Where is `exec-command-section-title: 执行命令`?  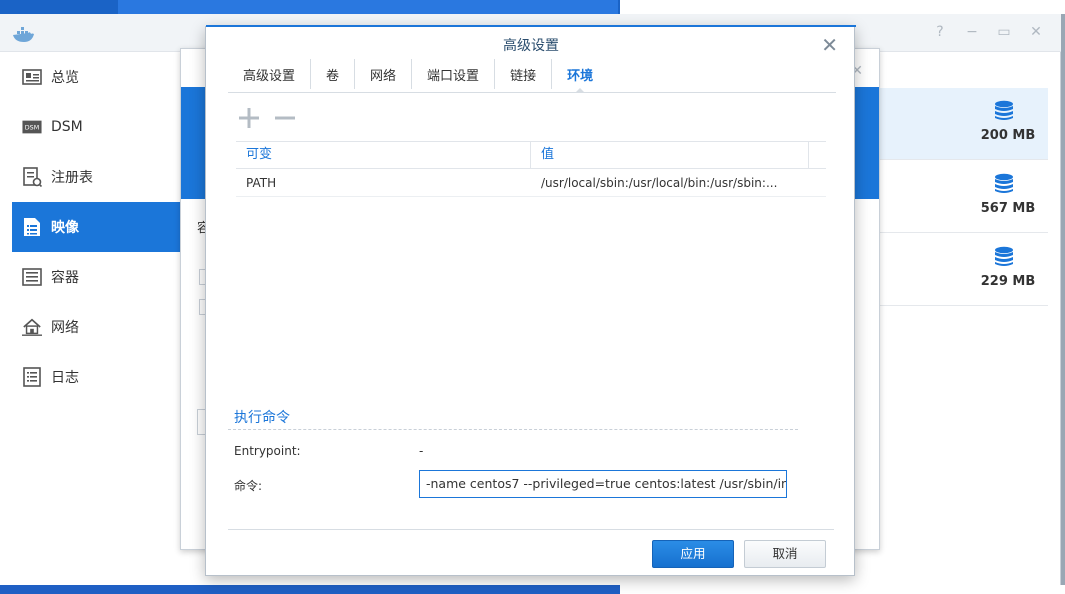
exec-command-section-title: 执行命令 is located at coordinates (262, 418).